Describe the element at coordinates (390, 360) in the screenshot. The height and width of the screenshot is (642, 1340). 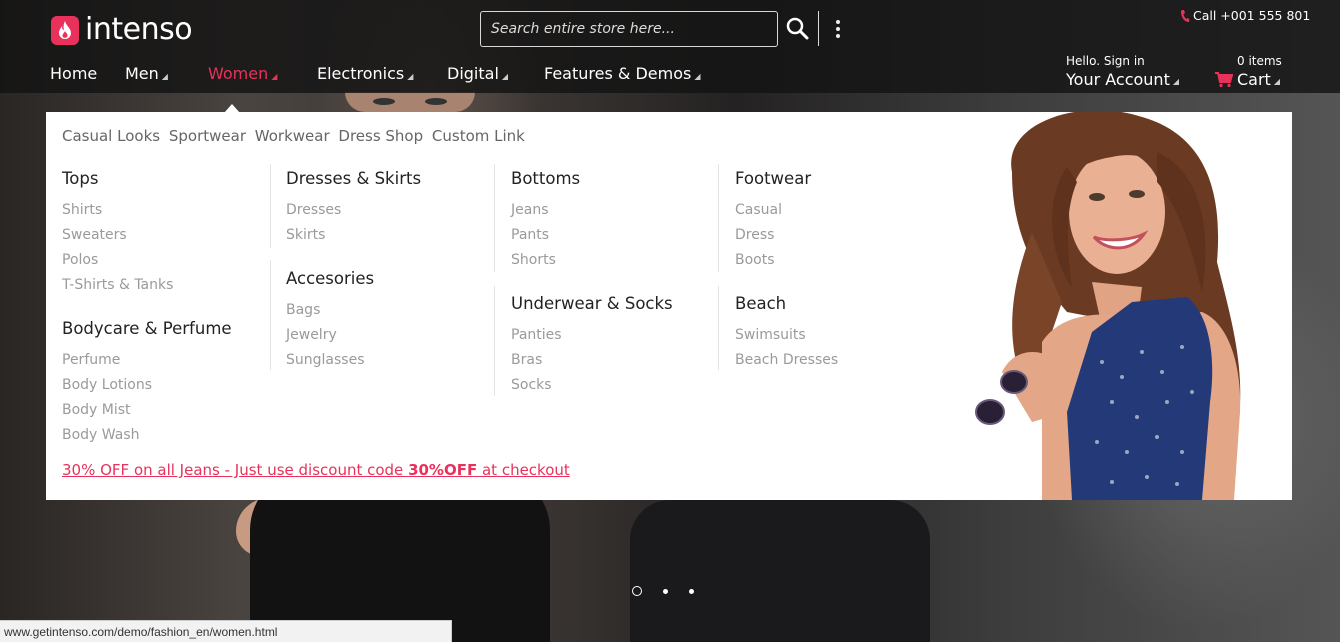
I see `category-link: Sunglasses` at that location.